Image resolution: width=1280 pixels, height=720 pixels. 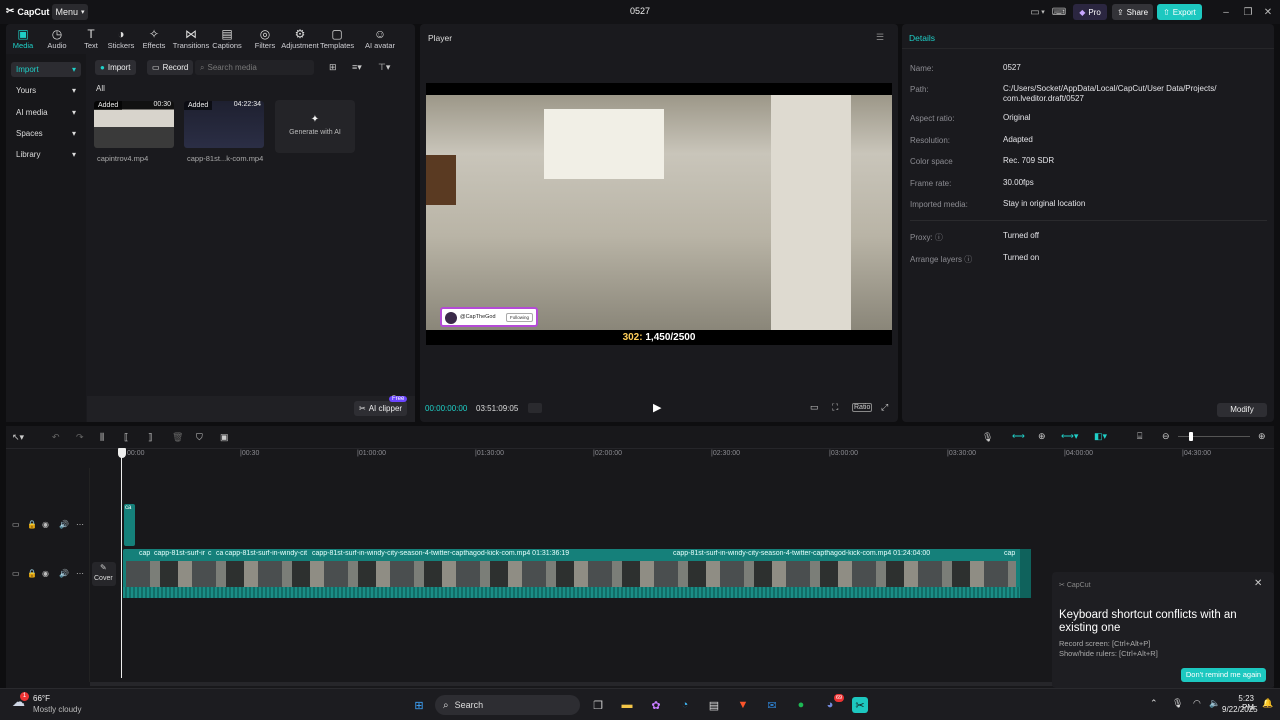 What do you see at coordinates (46, 112) in the screenshot?
I see `sidebar-item-ai-media: AI media ▾` at bounding box center [46, 112].